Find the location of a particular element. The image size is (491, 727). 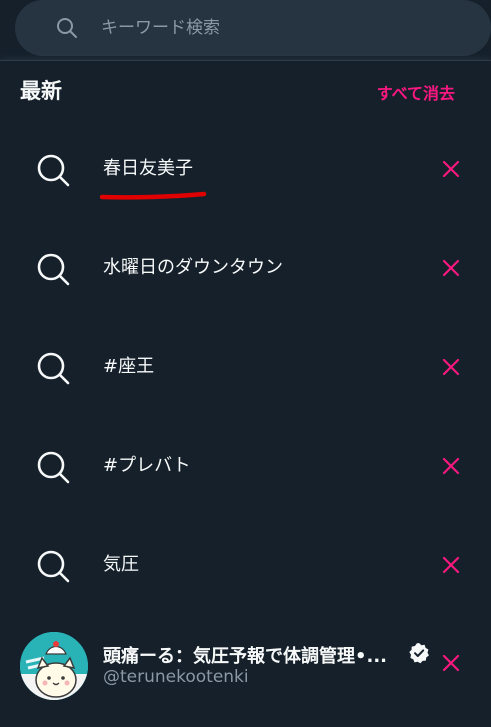

panel-header: 最新 すべて消去 is located at coordinates (245, 90).